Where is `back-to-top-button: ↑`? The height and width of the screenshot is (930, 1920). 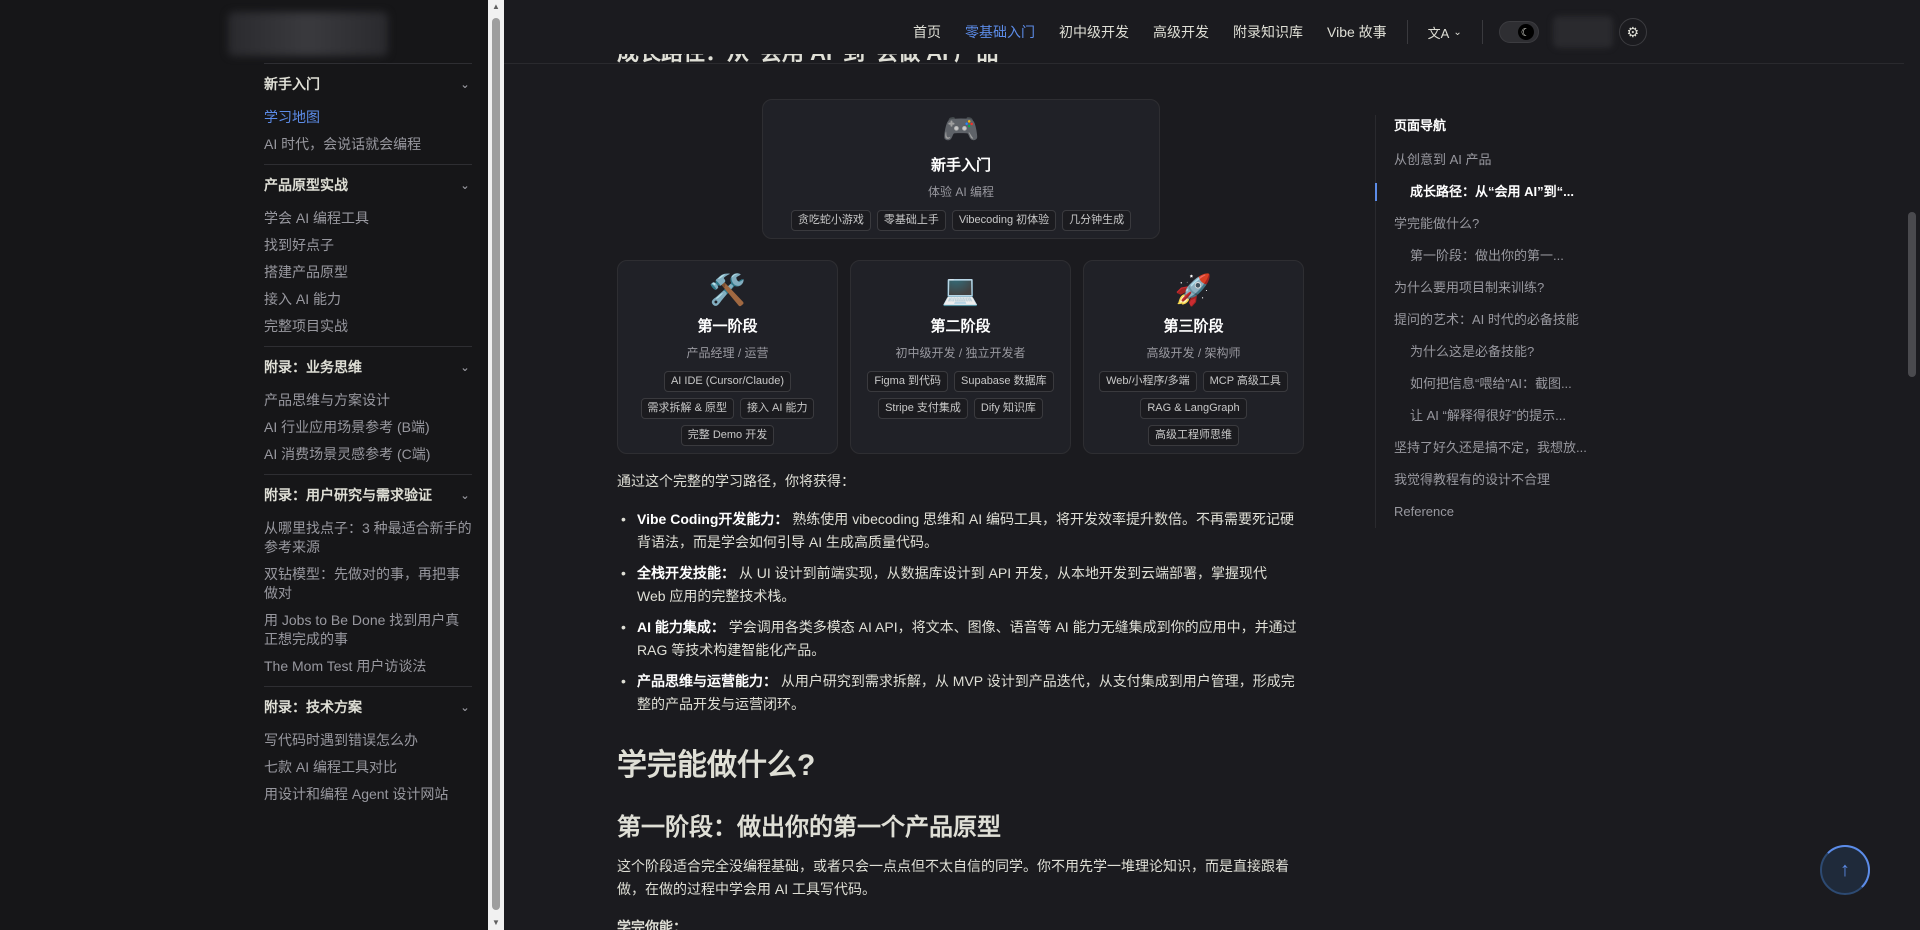
back-to-top-button: ↑ is located at coordinates (1845, 870).